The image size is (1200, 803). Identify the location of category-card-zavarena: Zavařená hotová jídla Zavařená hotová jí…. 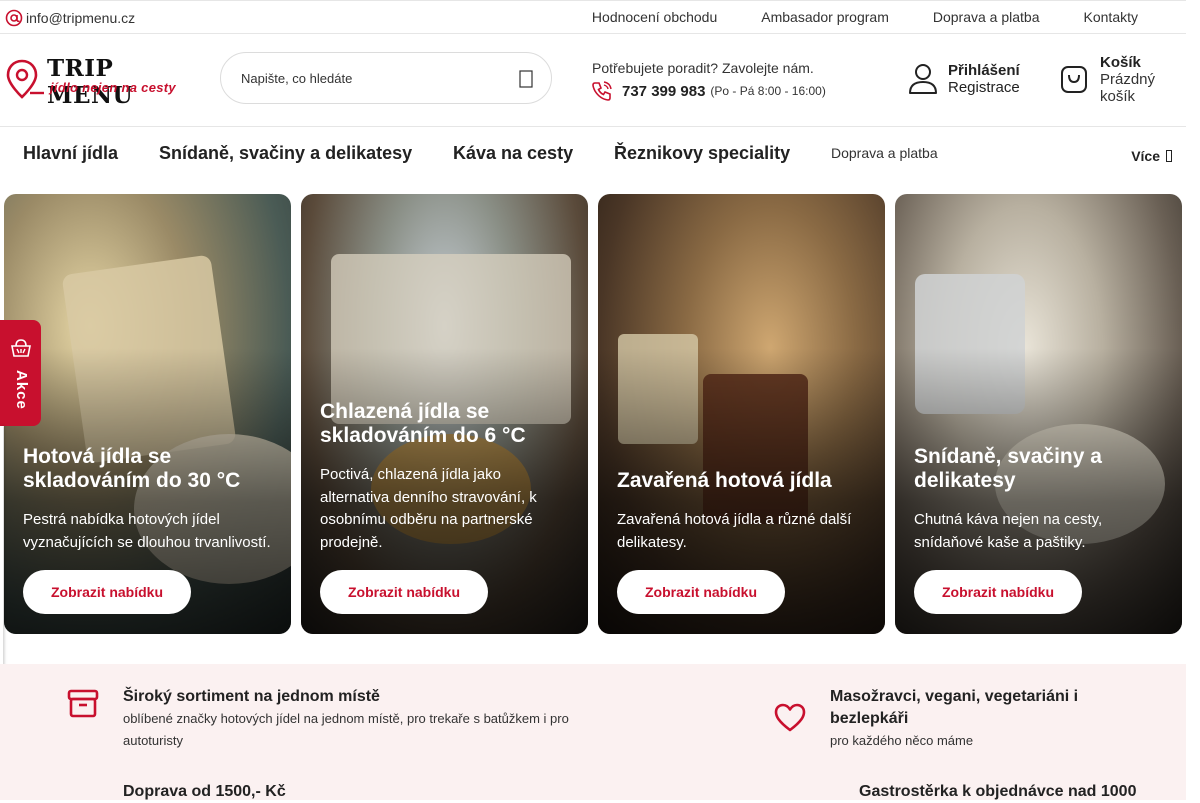
(741, 414).